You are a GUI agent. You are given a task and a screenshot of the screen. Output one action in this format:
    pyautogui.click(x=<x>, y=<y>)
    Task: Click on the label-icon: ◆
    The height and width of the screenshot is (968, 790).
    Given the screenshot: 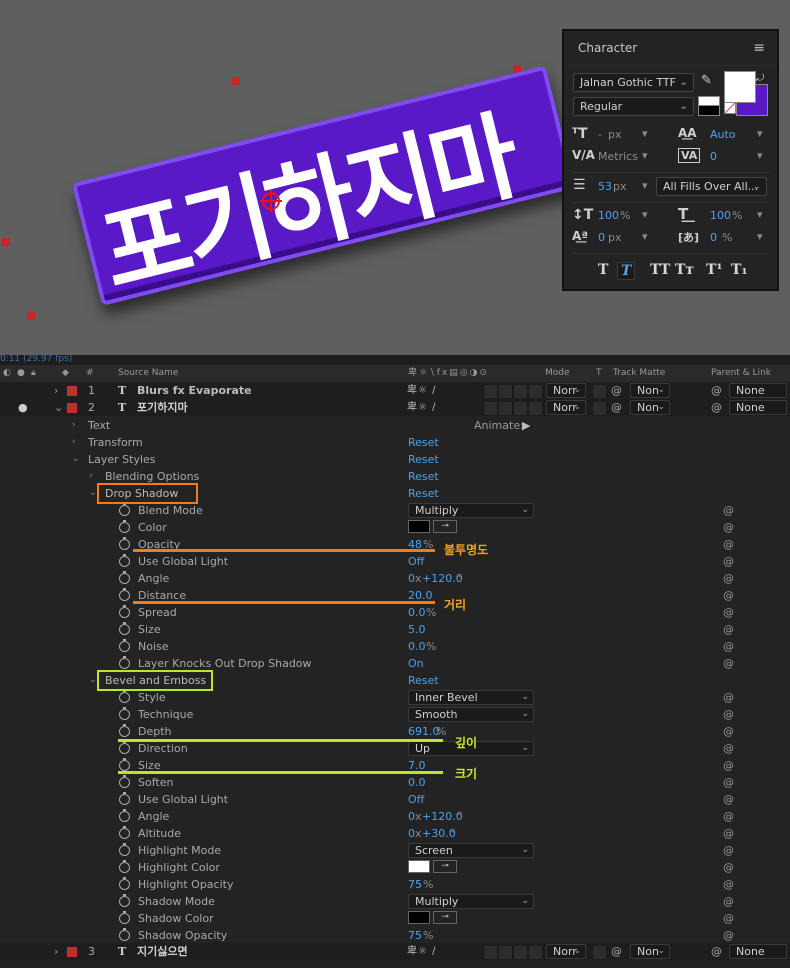 What is the action you would take?
    pyautogui.click(x=65, y=373)
    